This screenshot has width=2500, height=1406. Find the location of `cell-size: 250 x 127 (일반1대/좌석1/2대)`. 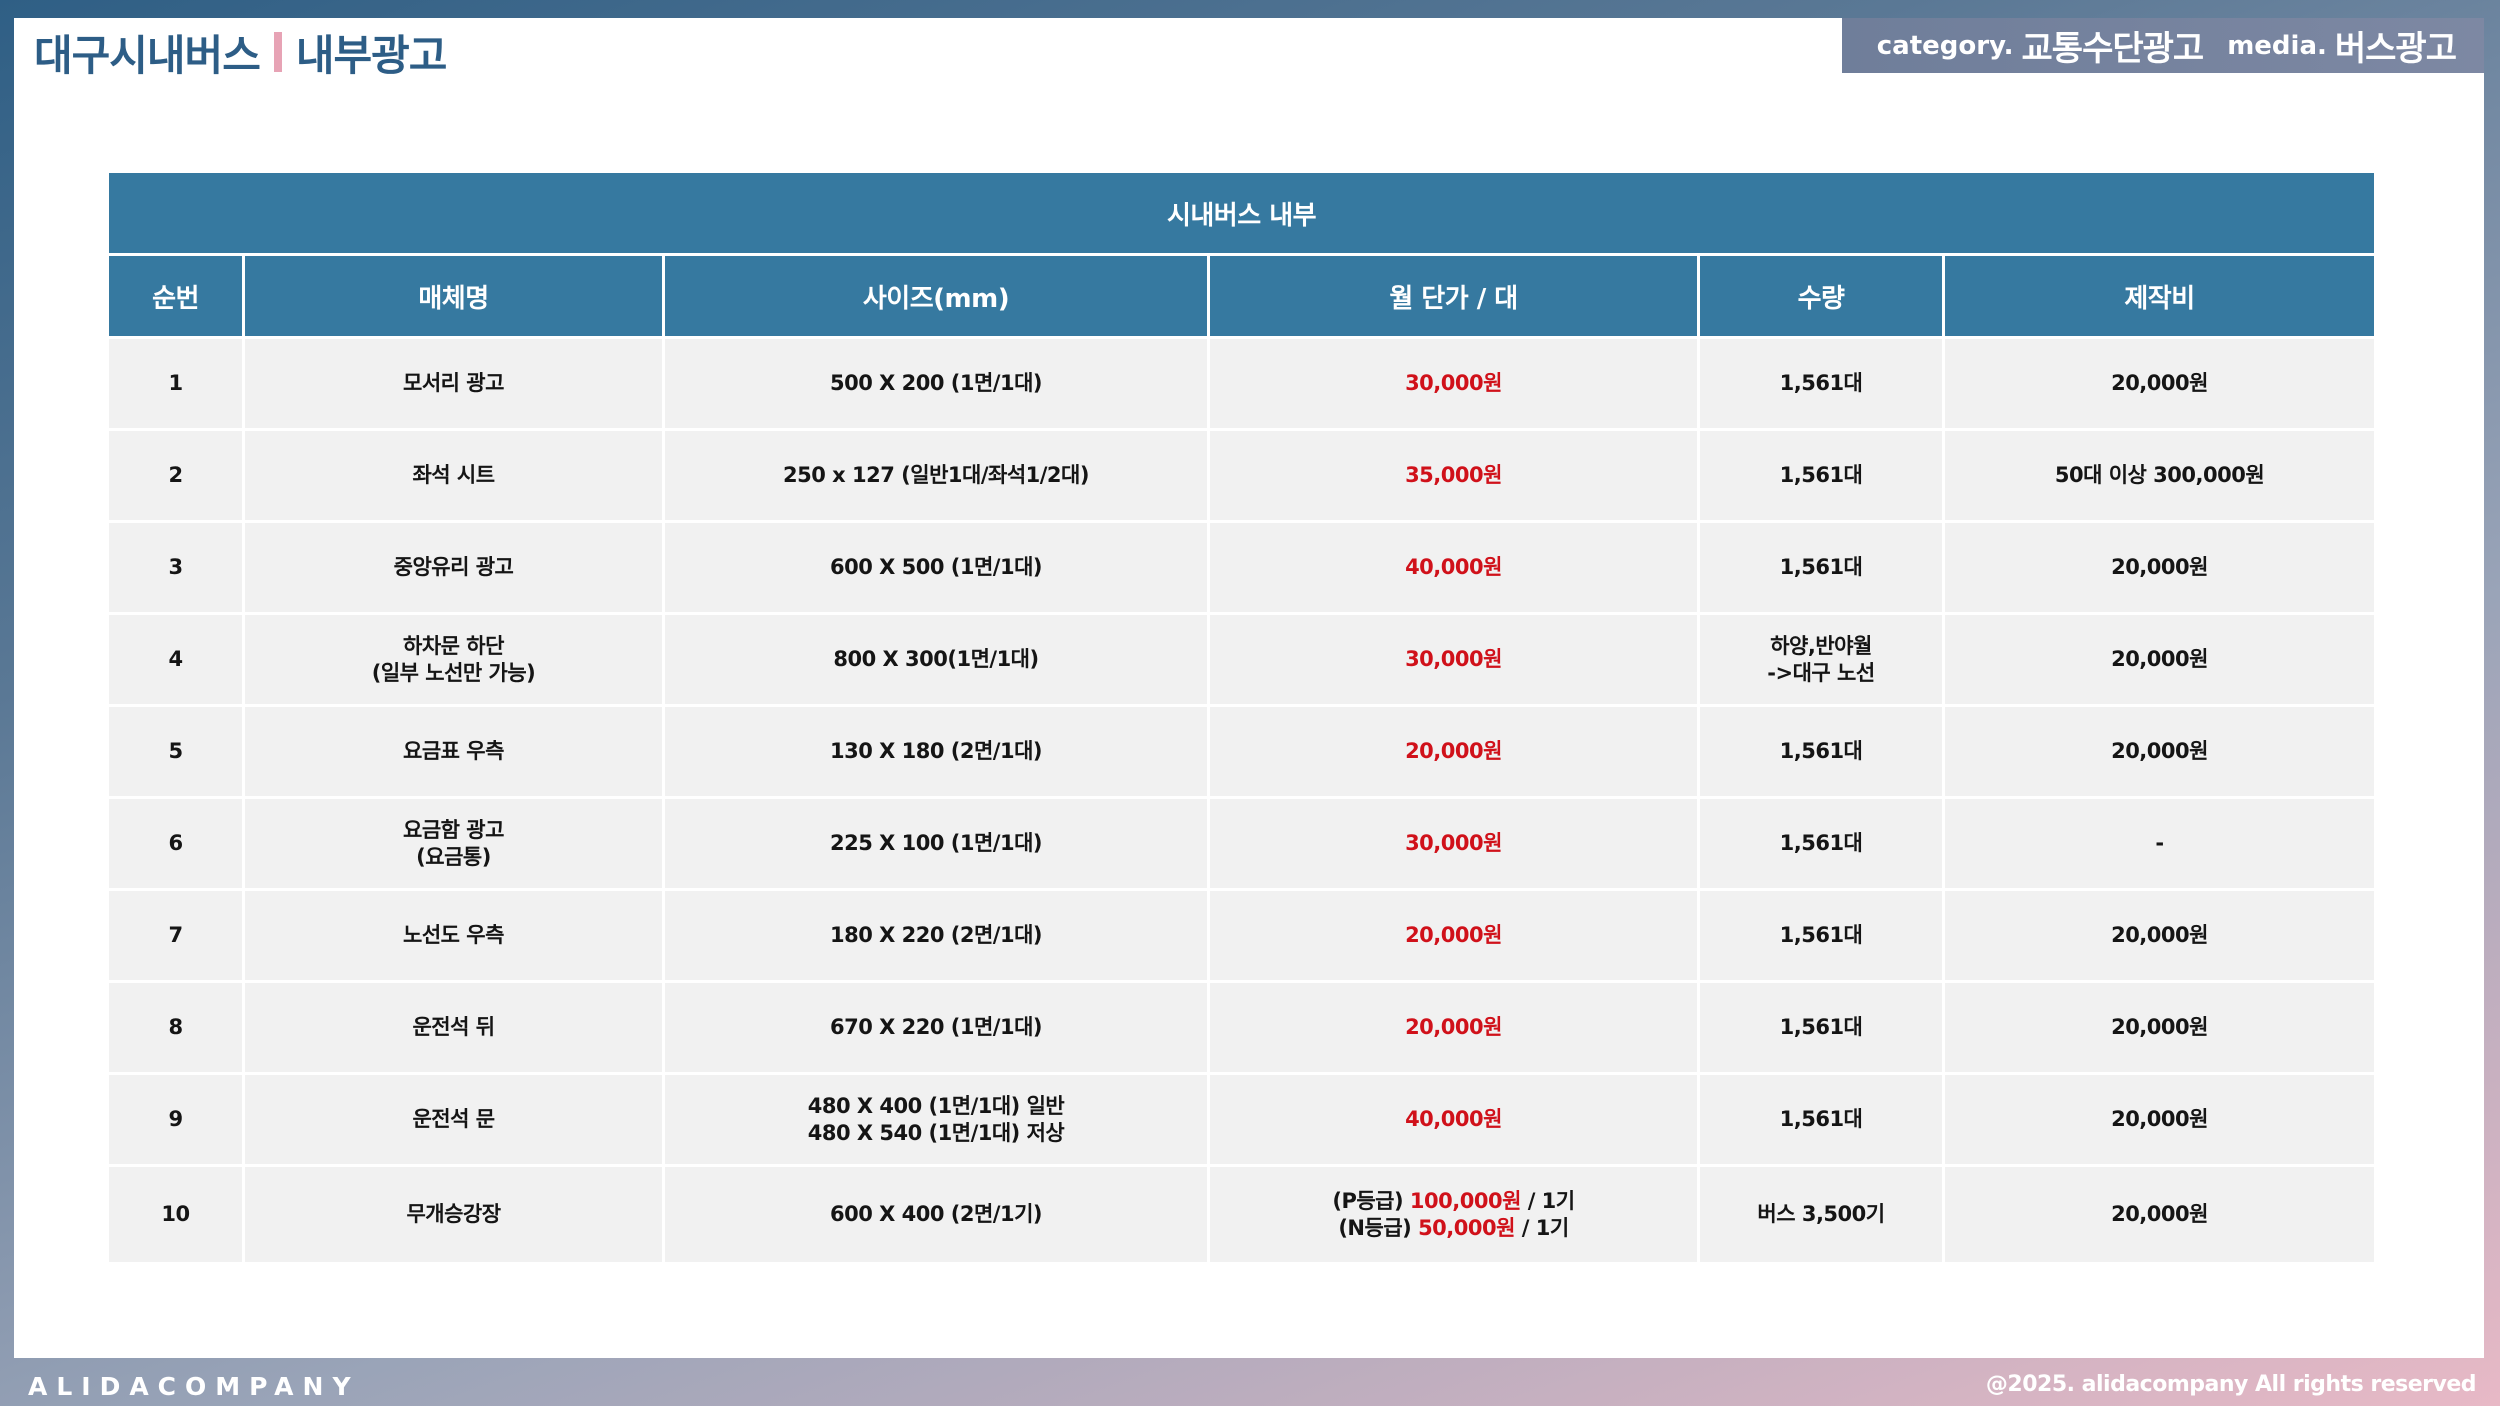

cell-size: 250 x 127 (일반1대/좌석1/2대) is located at coordinates (936, 475).